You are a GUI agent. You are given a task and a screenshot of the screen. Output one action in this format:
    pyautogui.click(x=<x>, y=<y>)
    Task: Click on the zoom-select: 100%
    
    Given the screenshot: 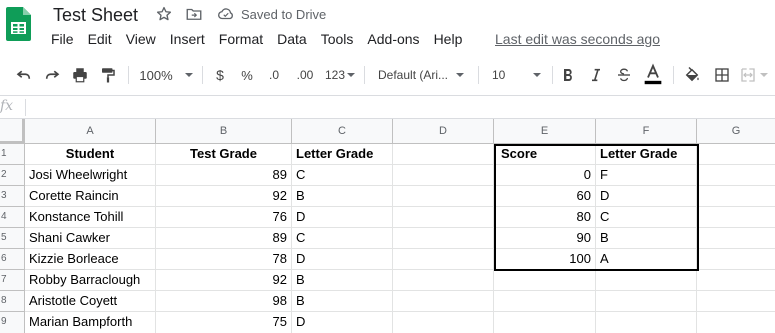 What is the action you would take?
    pyautogui.click(x=166, y=75)
    